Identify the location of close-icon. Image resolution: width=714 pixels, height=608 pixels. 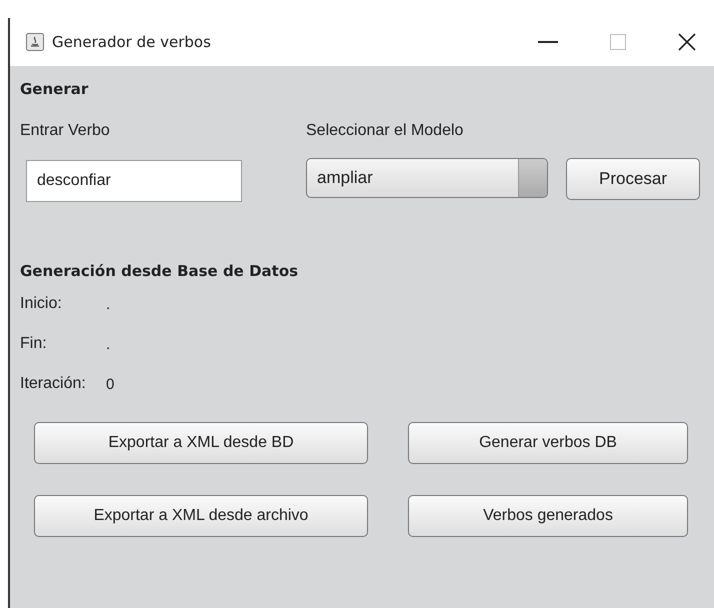
(687, 42).